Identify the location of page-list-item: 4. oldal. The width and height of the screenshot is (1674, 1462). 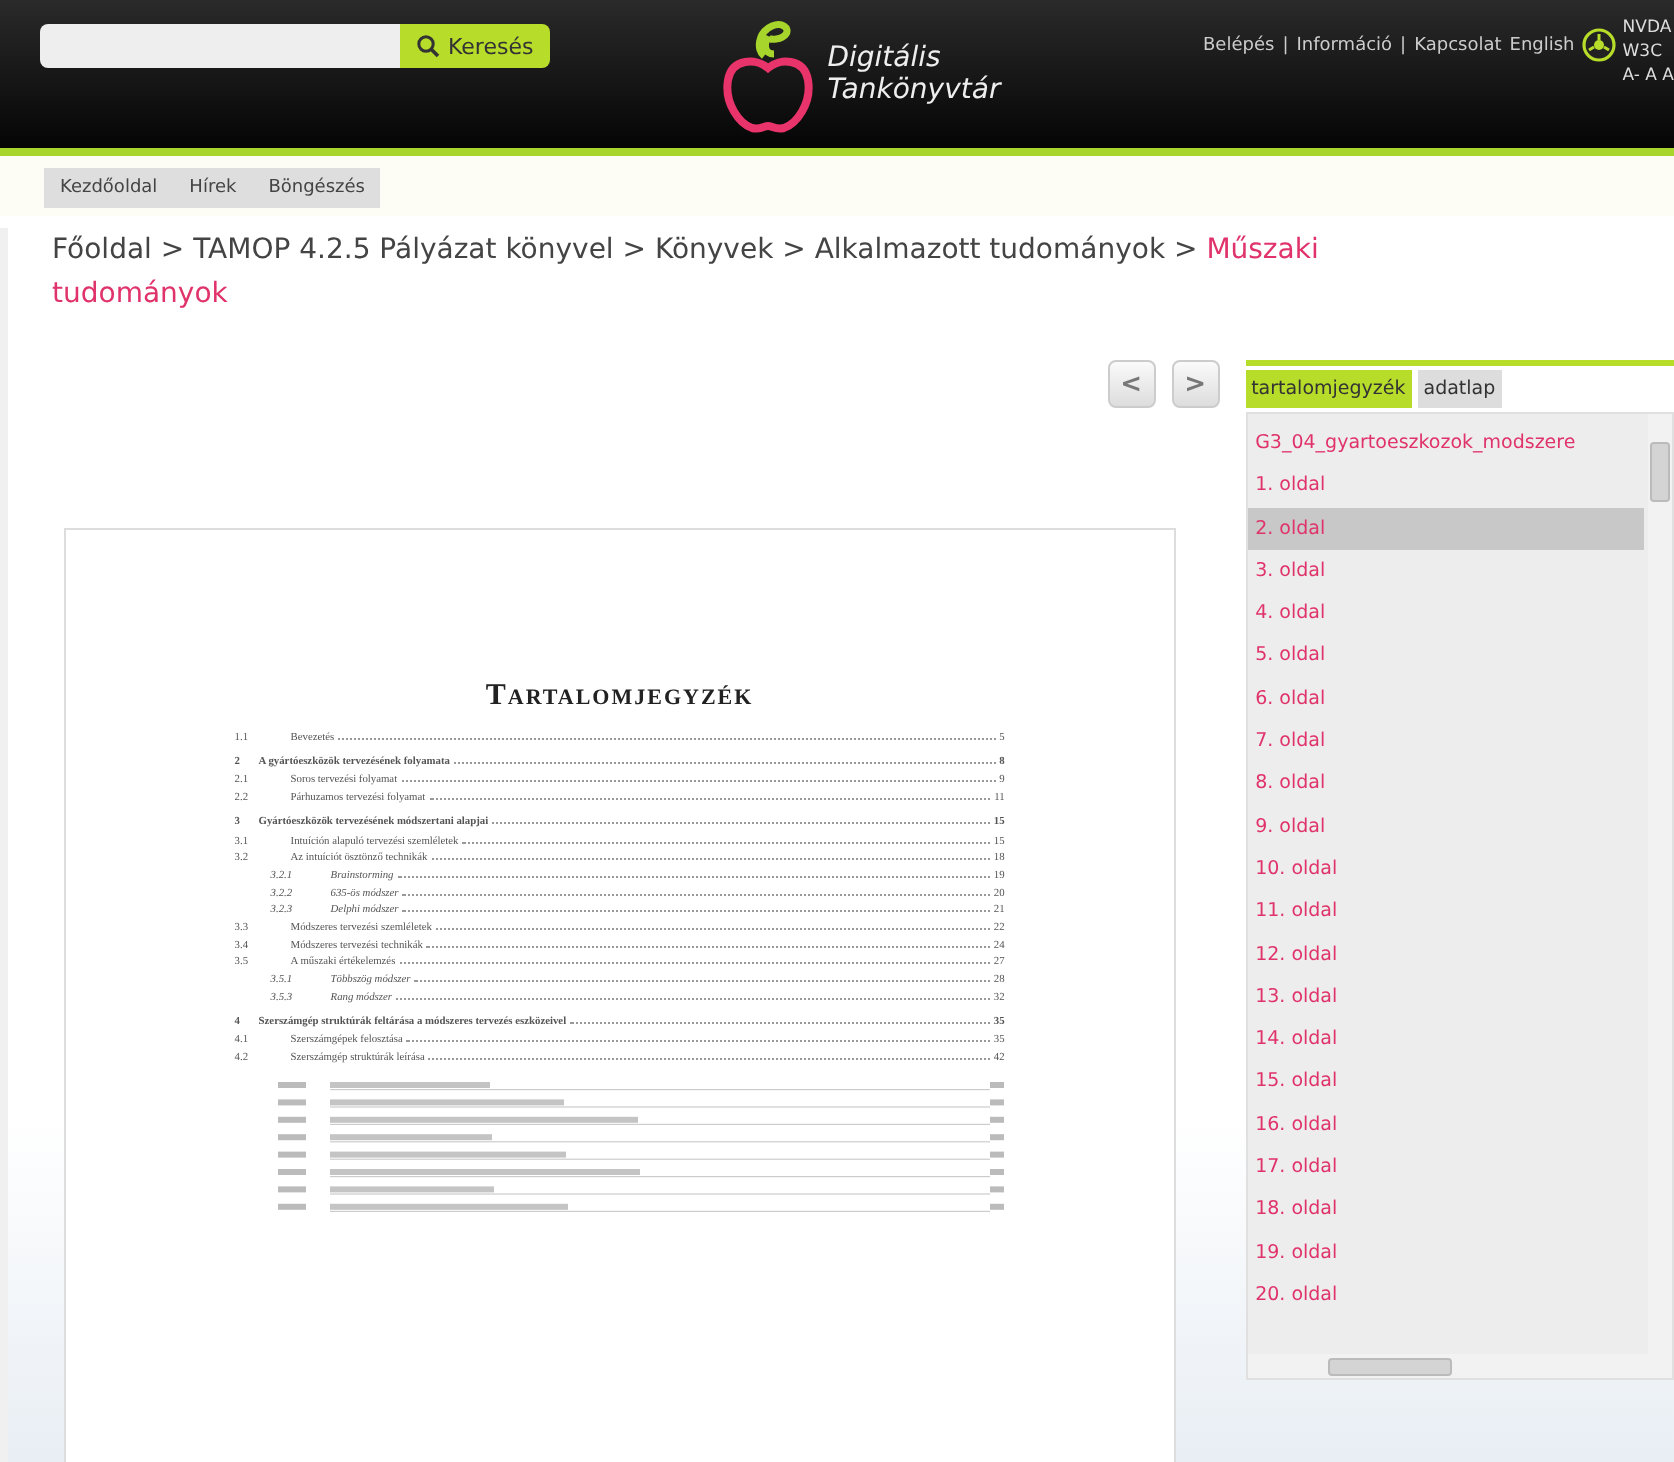
(1445, 613).